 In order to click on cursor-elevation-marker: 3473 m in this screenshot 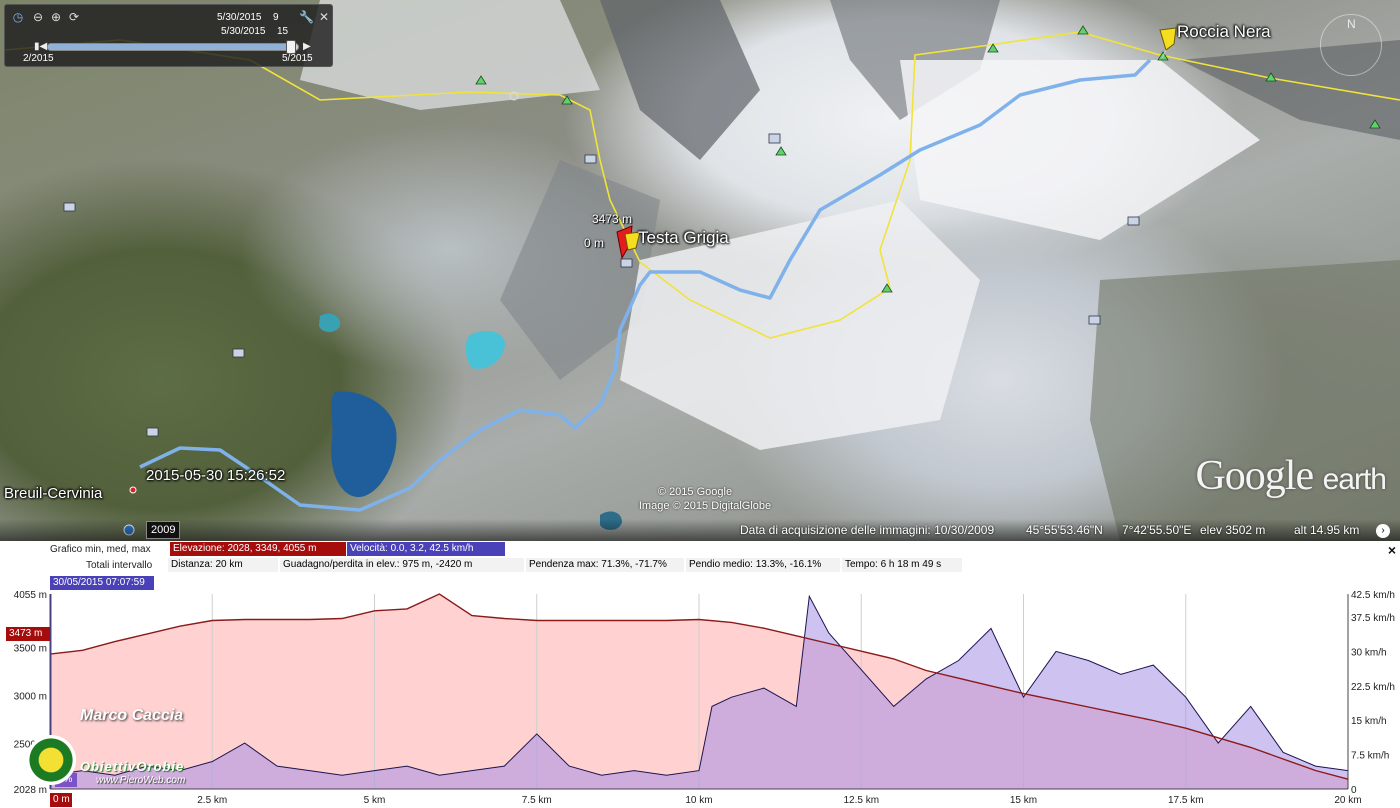, I will do `click(28, 634)`.